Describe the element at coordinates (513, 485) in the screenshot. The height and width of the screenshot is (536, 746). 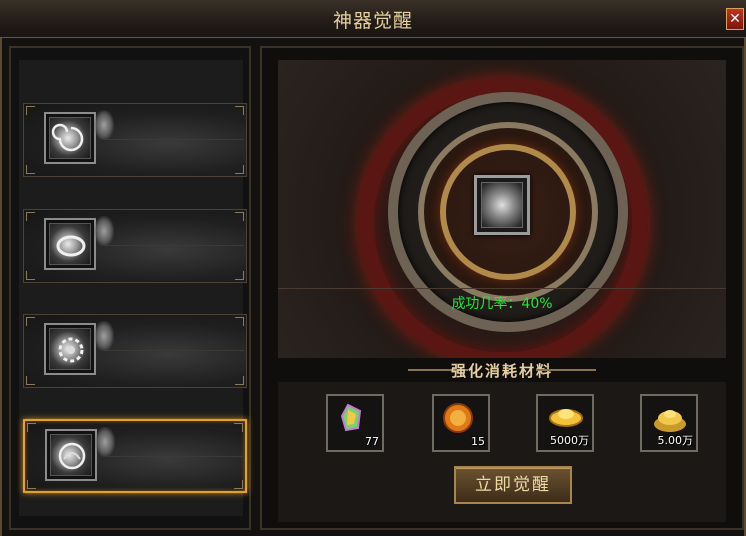
I see `awaken-now-button: 立即觉醒` at that location.